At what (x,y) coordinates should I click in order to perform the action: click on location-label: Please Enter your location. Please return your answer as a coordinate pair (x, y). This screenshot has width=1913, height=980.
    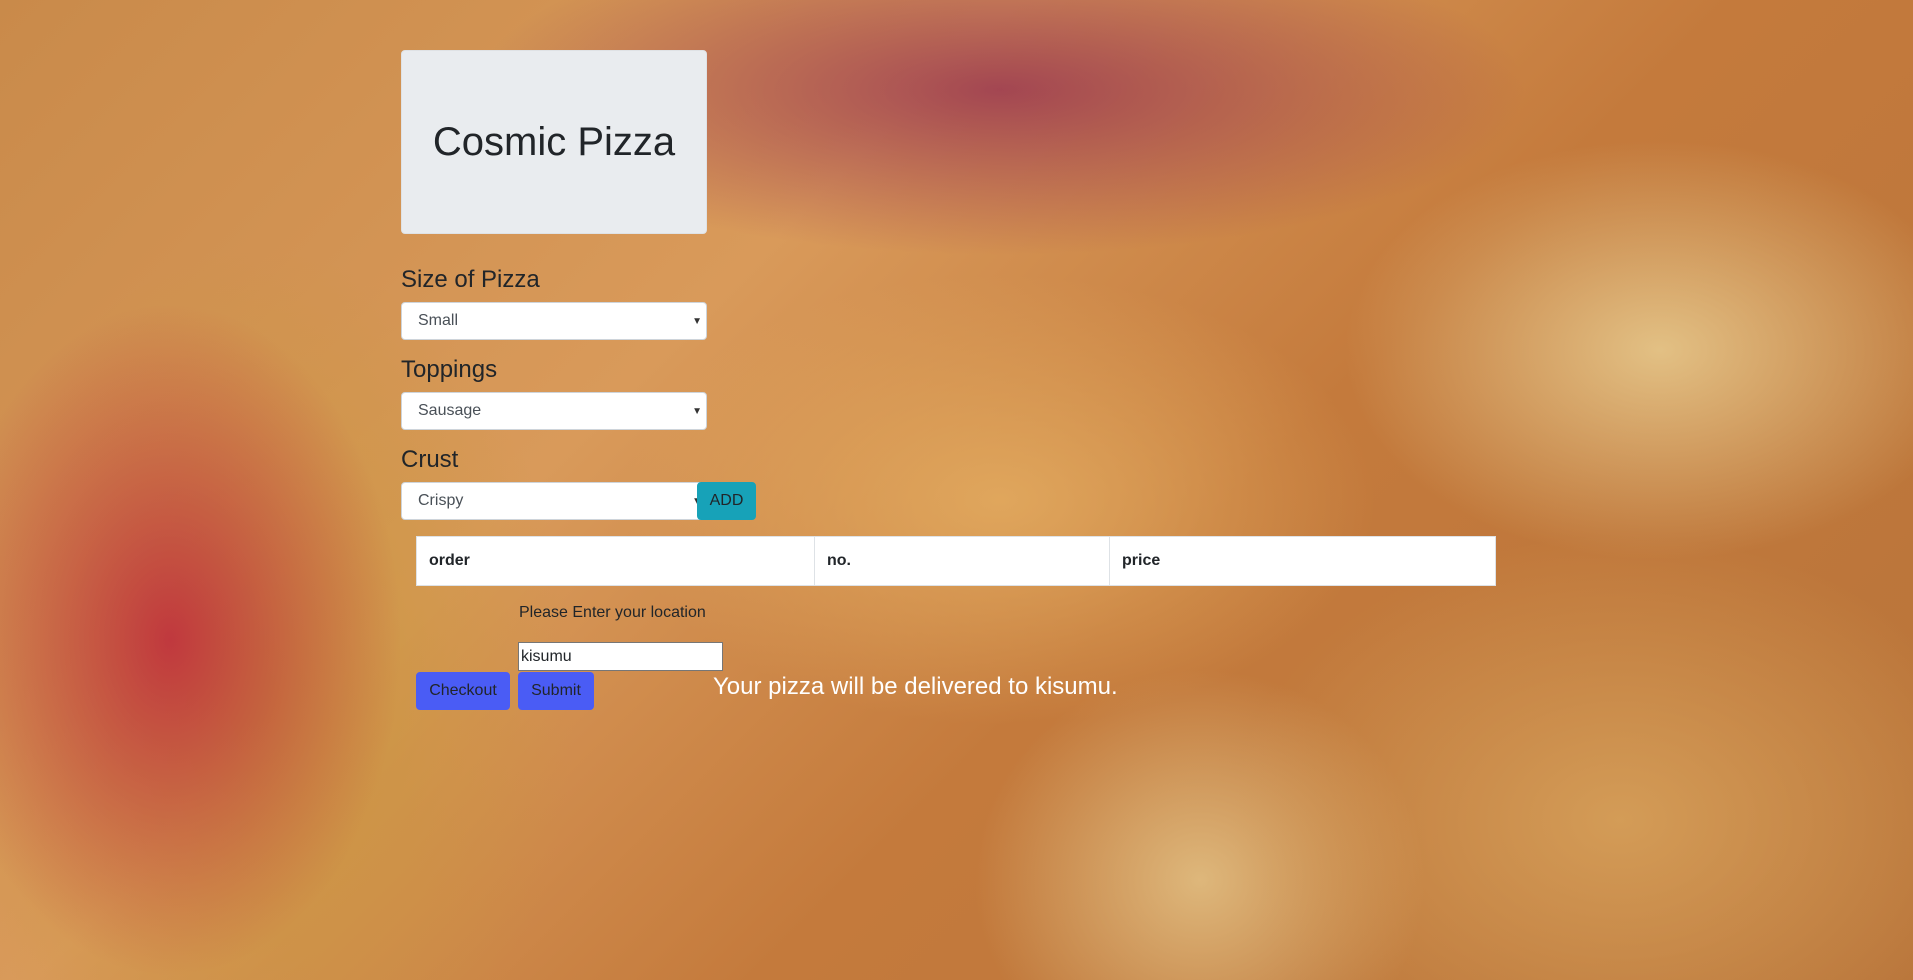
    Looking at the image, I should click on (612, 612).